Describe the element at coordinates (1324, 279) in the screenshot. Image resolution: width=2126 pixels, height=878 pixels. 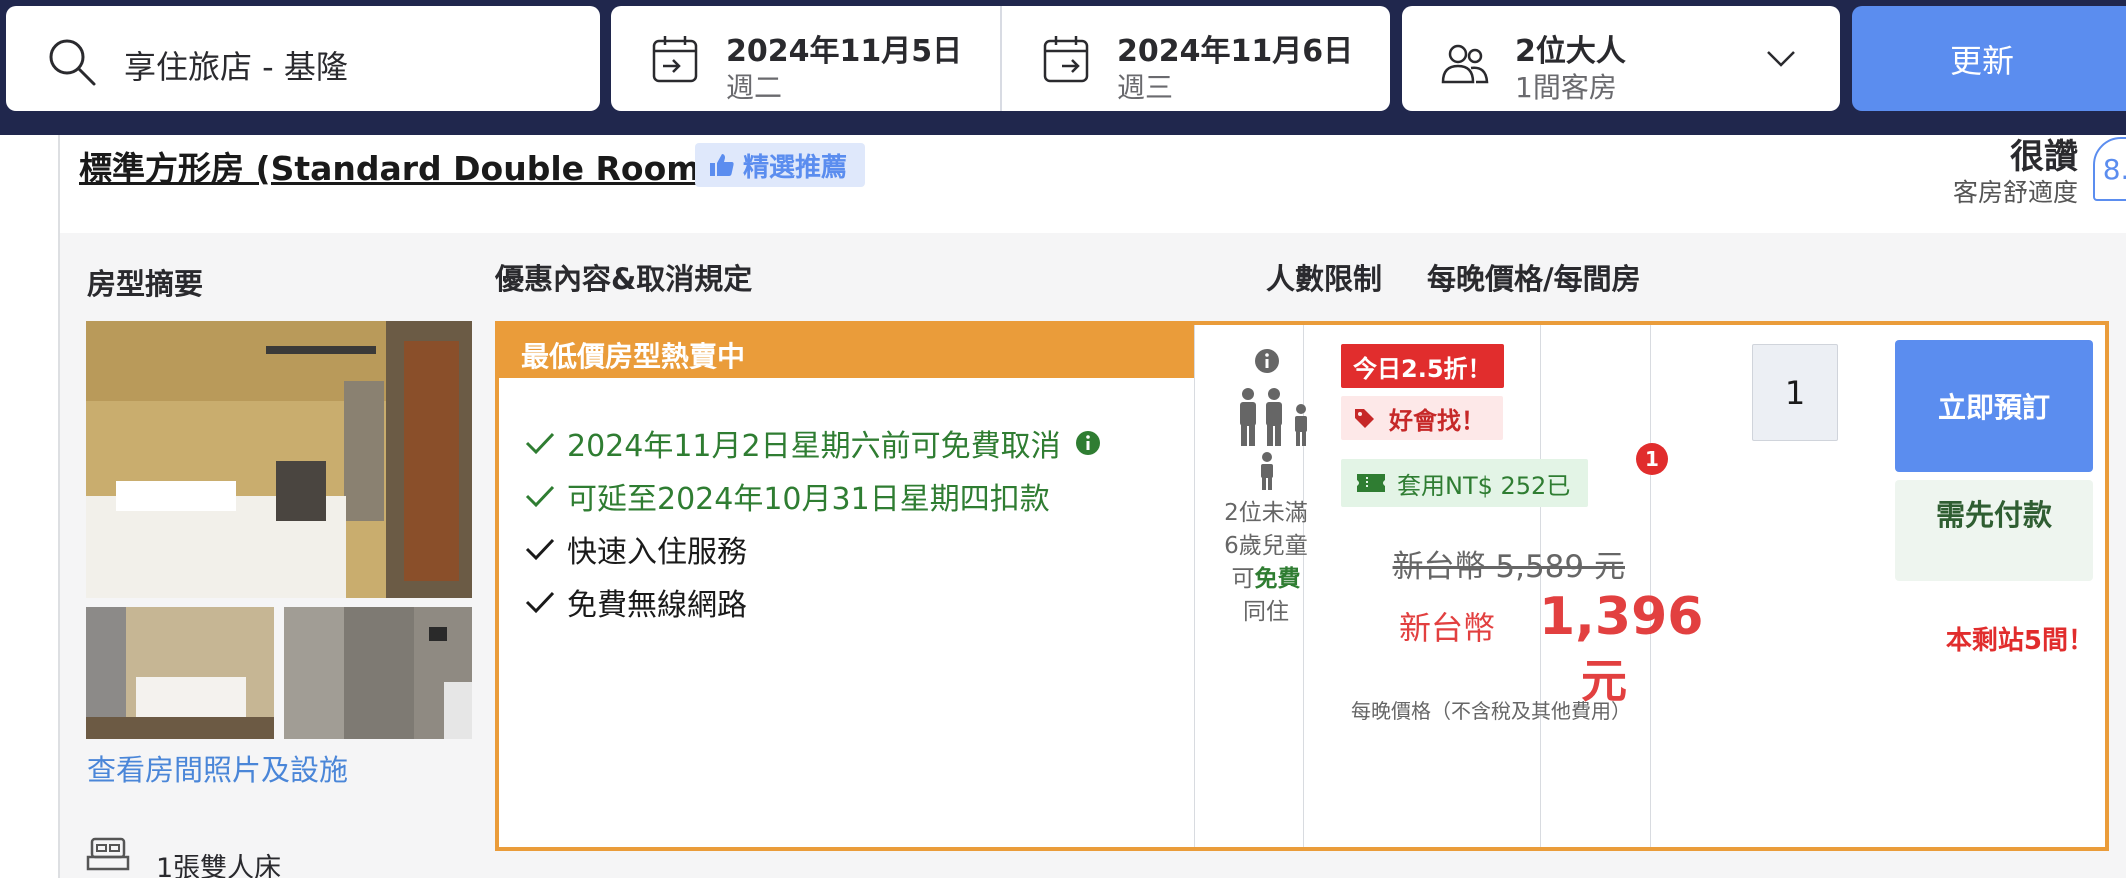
I see `occupancy-column-header: 人數限制` at that location.